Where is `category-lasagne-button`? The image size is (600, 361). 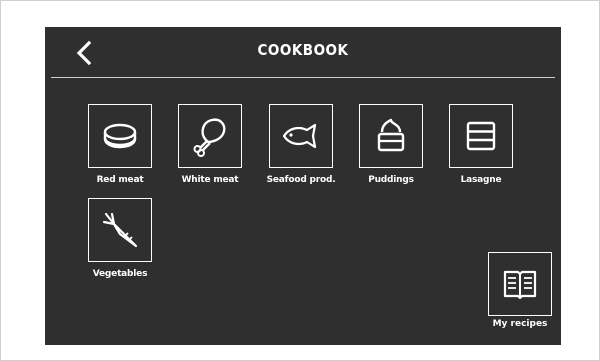 category-lasagne-button is located at coordinates (481, 136).